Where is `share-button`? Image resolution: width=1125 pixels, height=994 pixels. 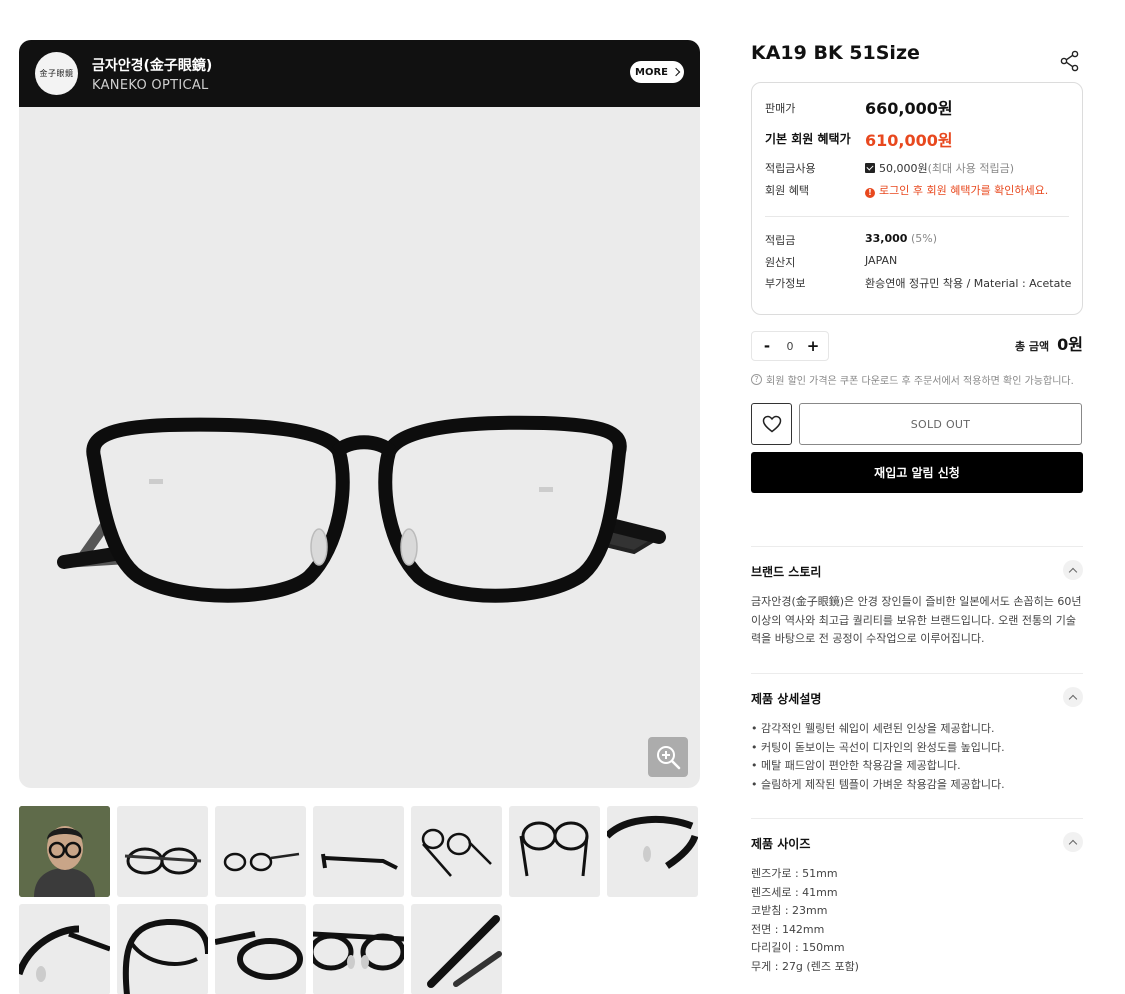
share-button is located at coordinates (1070, 61).